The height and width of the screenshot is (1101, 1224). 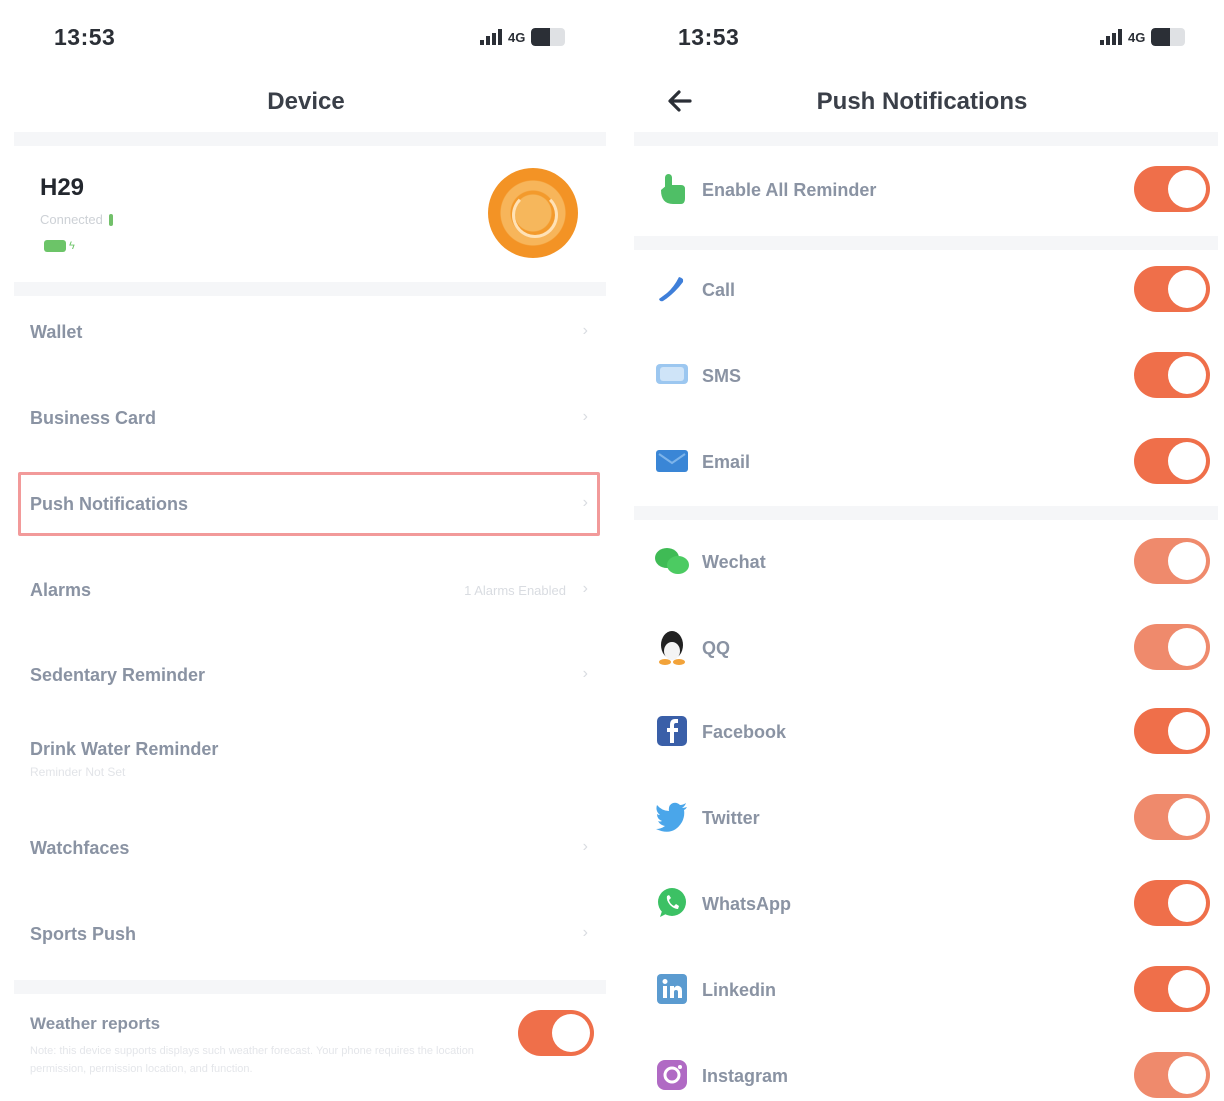 I want to click on notif-label: Facebook, so click(x=744, y=732).